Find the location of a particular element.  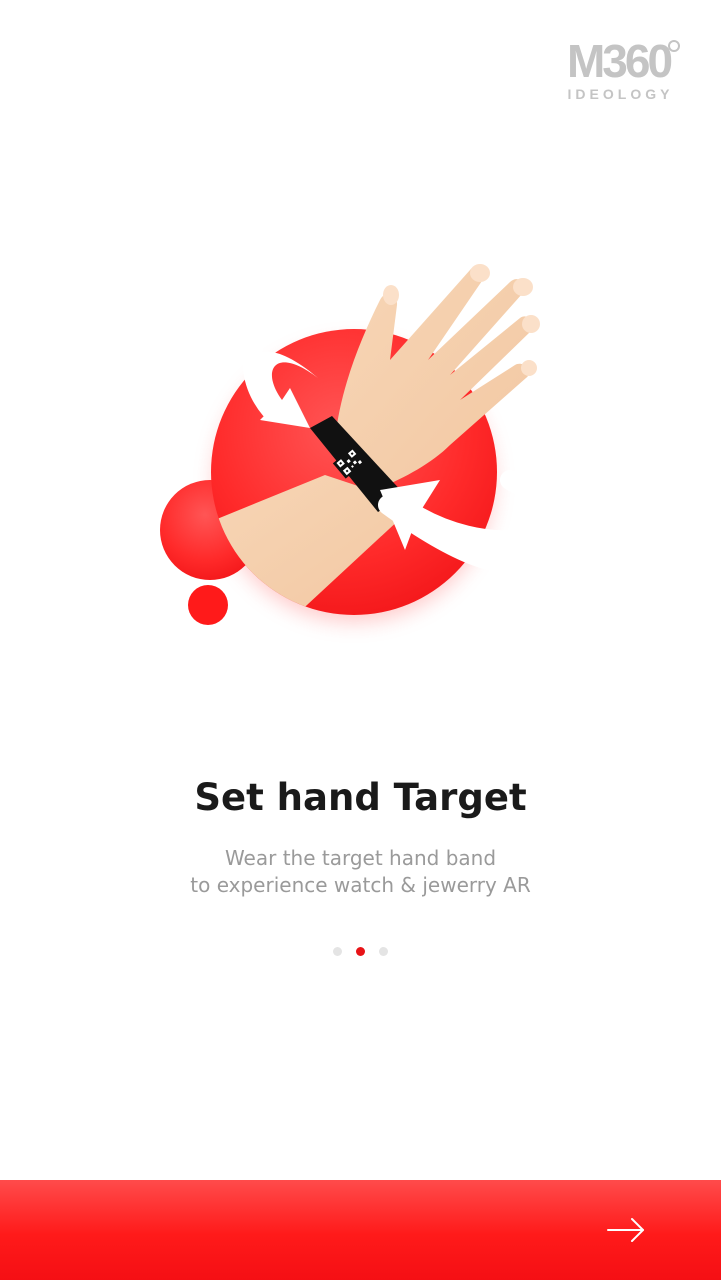

blob-small is located at coordinates (208, 605).